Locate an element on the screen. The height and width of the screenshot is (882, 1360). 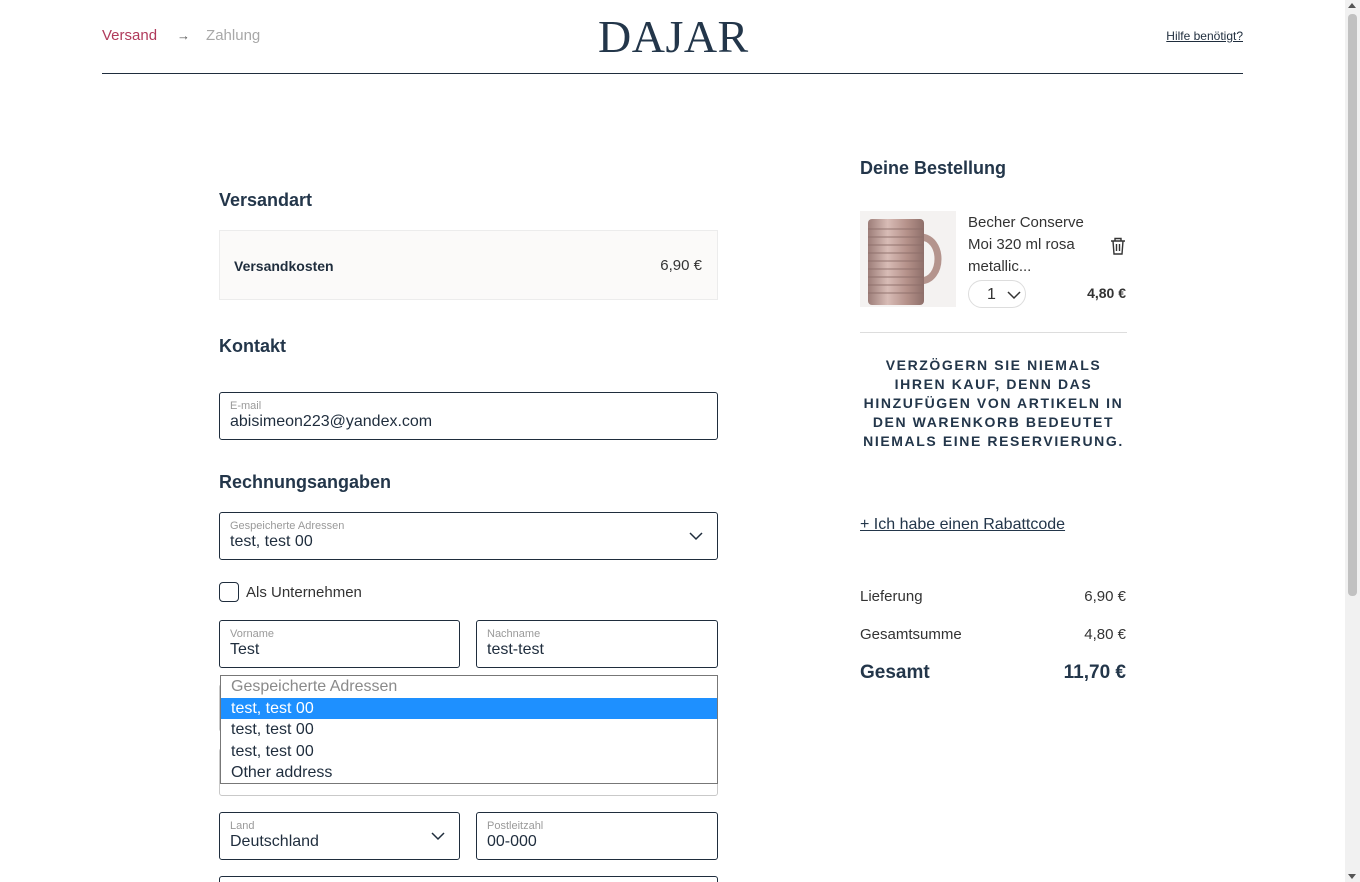
lastname-field: Nachname test-test is located at coordinates (597, 644).